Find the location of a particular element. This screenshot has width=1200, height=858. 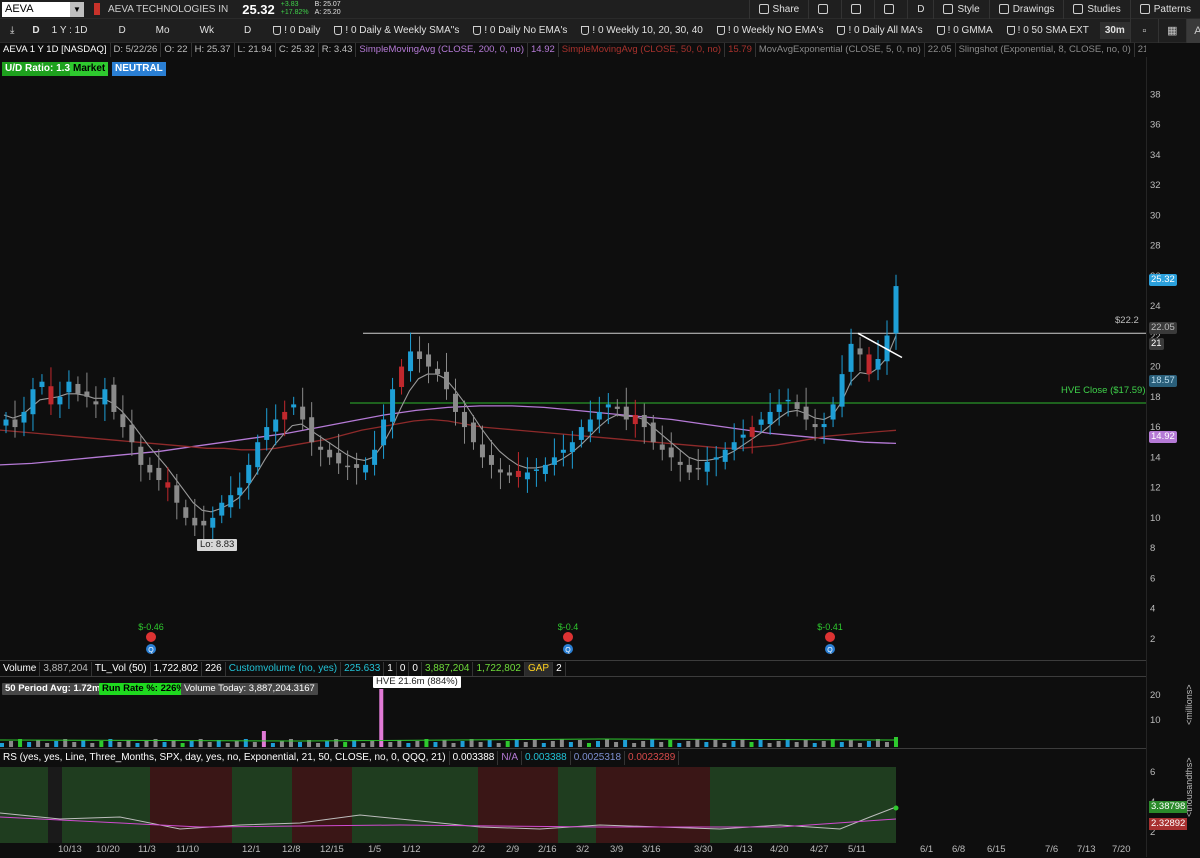

study-set-0: ! 0 Daily is located at coordinates (296, 30).